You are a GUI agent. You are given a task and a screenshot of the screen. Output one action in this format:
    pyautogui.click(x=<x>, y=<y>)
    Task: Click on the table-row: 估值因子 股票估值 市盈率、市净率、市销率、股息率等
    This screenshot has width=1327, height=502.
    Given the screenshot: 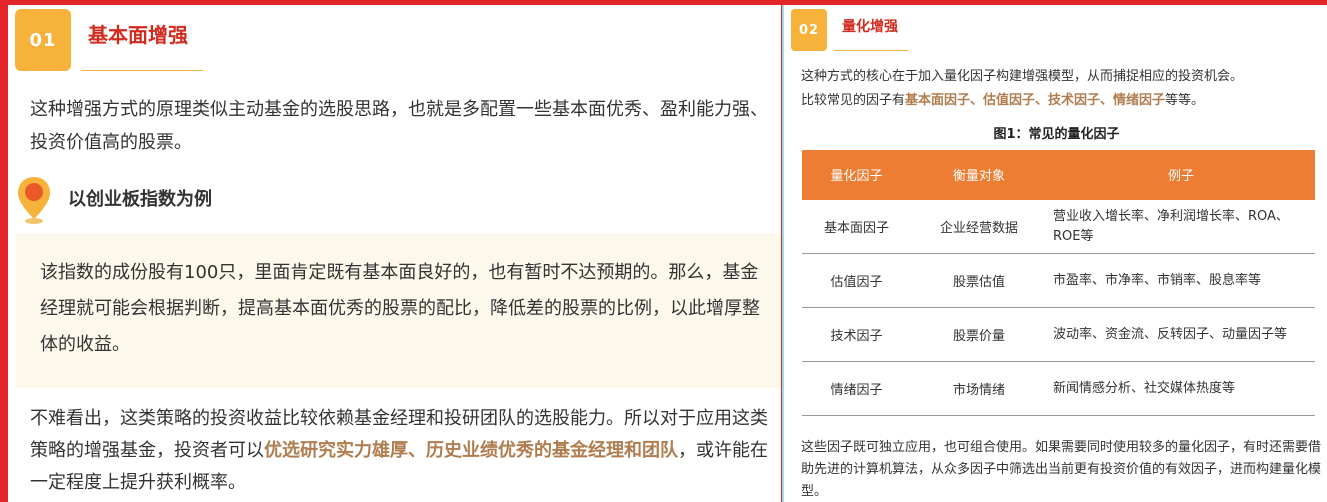 What is the action you would take?
    pyautogui.click(x=1058, y=280)
    